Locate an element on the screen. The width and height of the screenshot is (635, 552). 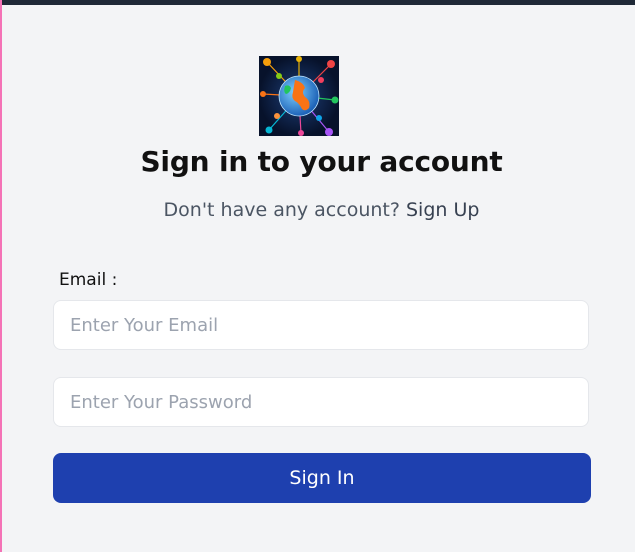
top-bar is located at coordinates (317, 2).